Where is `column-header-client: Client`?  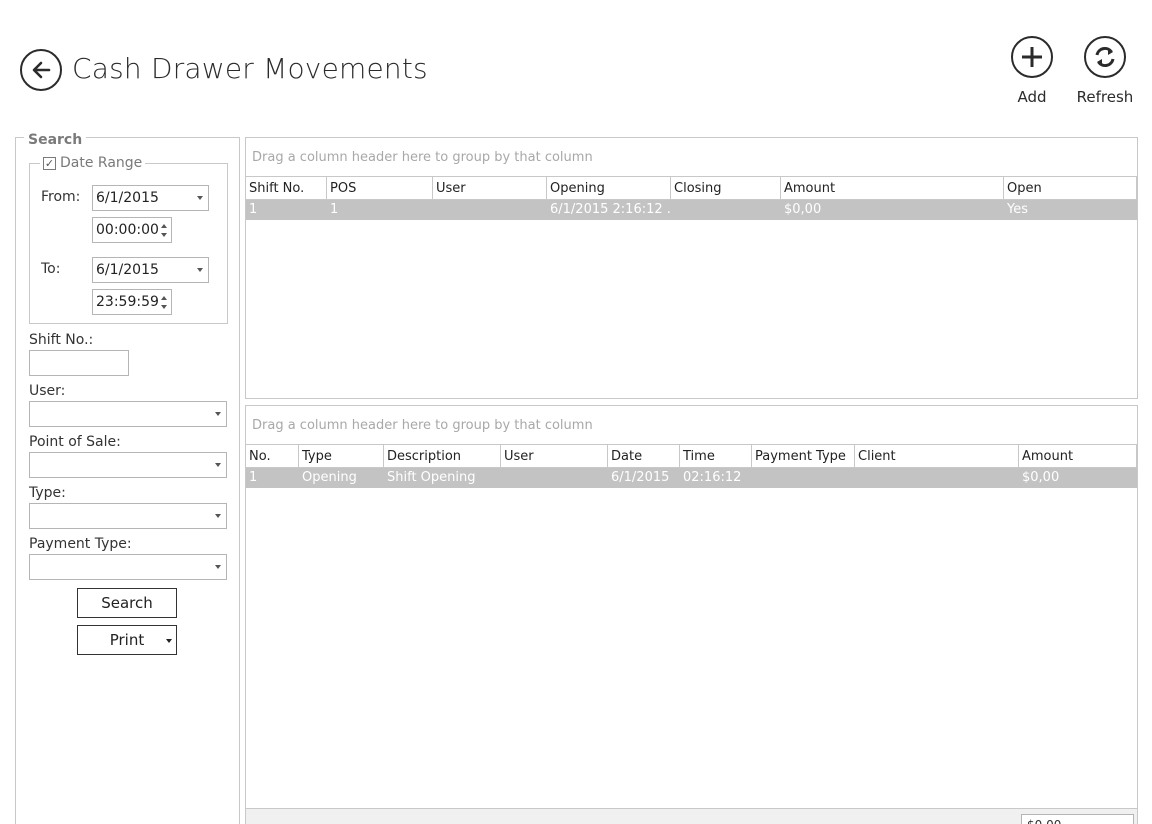 column-header-client: Client is located at coordinates (937, 456).